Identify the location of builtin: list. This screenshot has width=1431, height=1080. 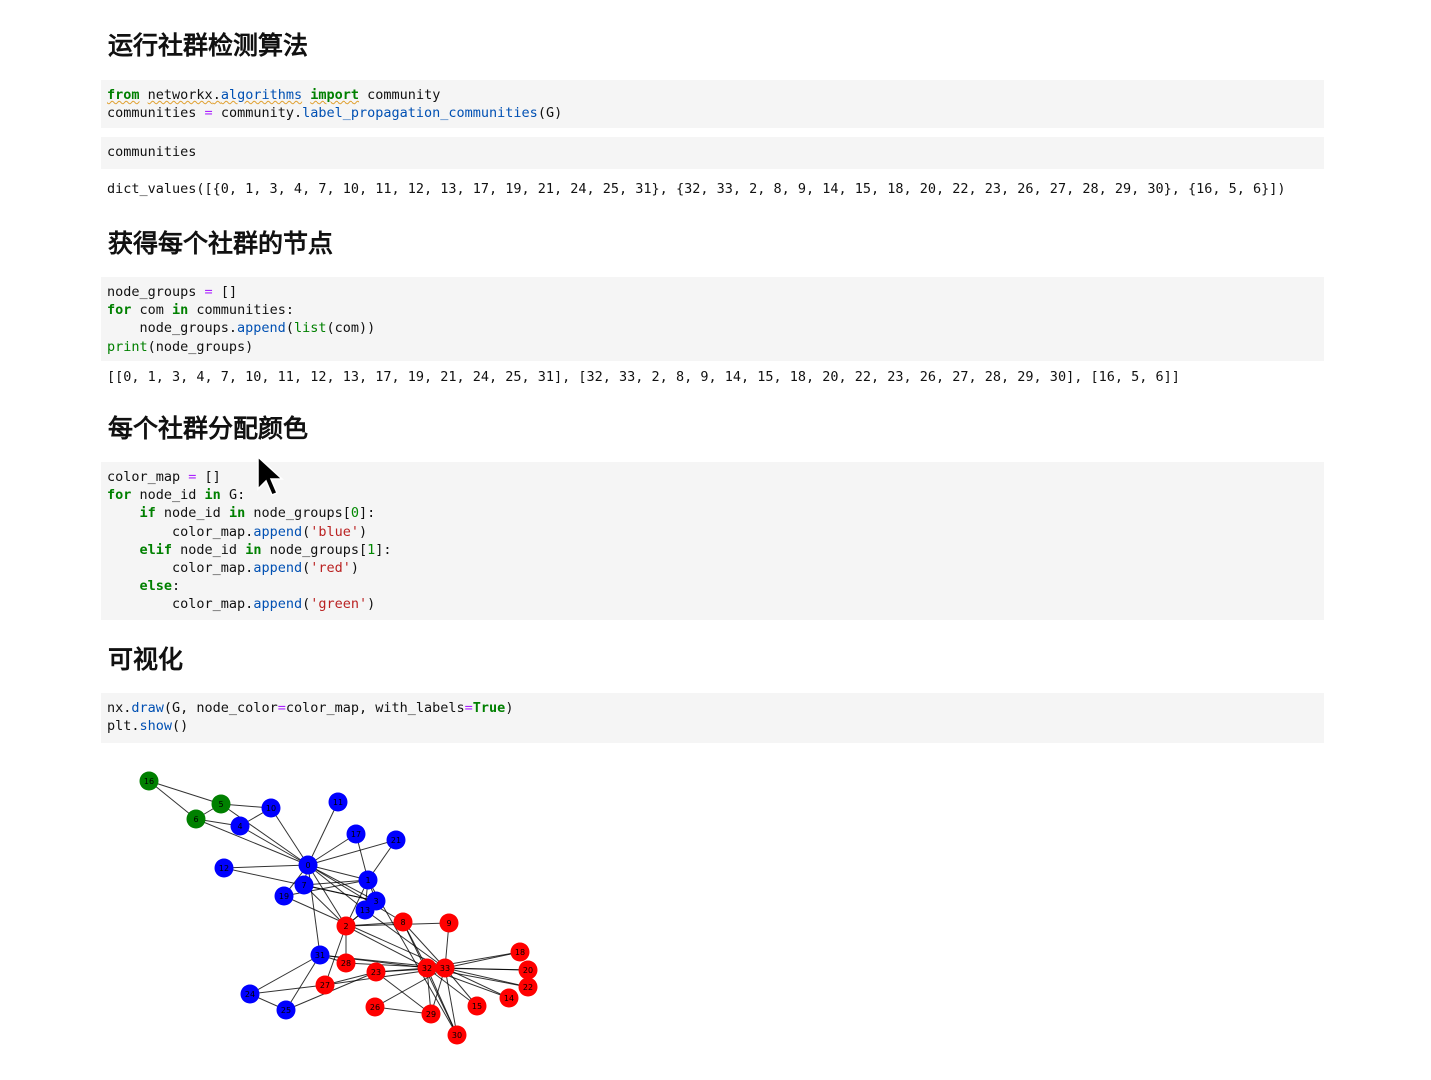
(310, 328).